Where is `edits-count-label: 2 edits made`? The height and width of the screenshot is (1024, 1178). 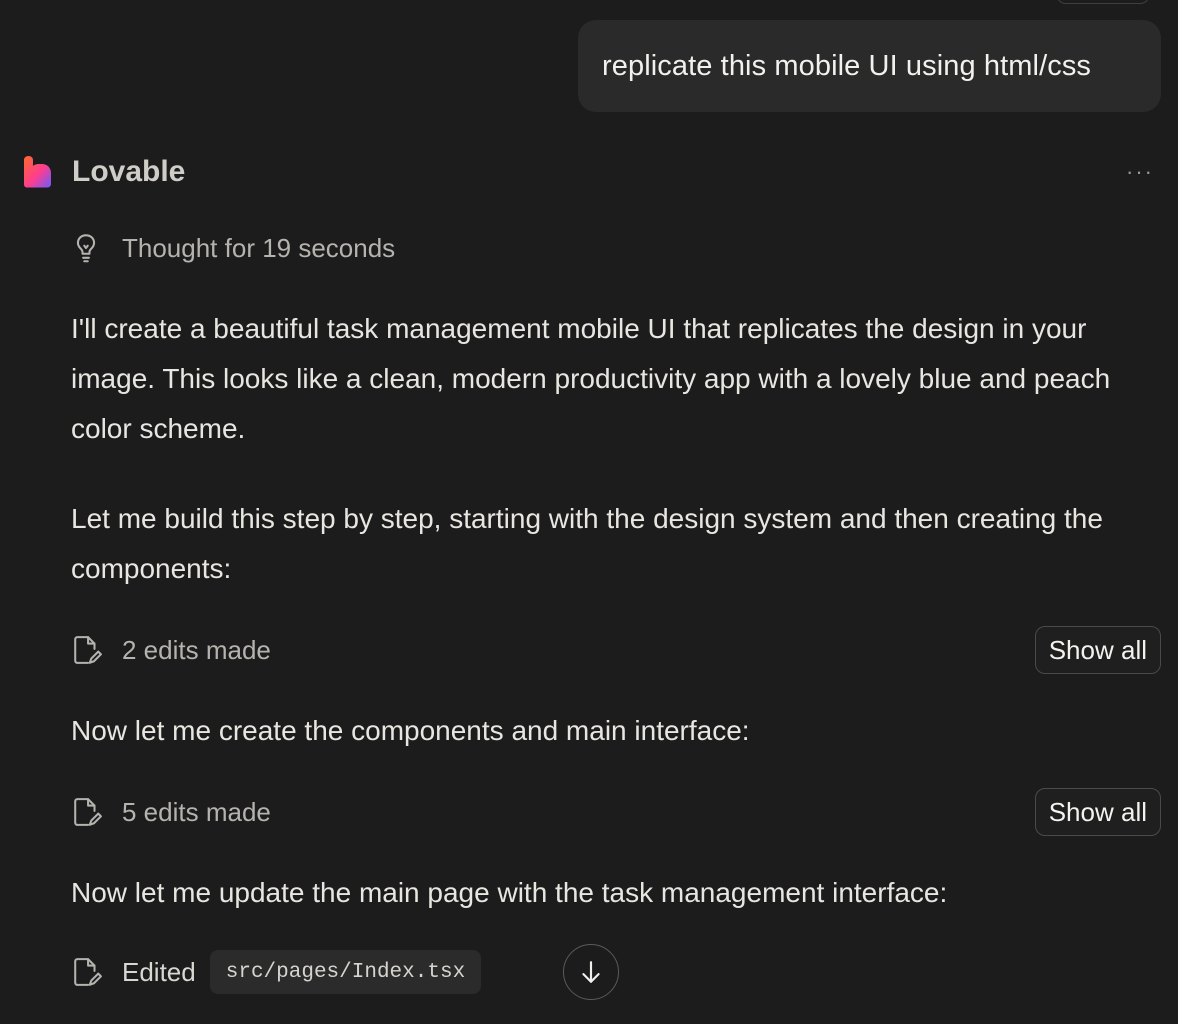
edits-count-label: 2 edits made is located at coordinates (196, 649).